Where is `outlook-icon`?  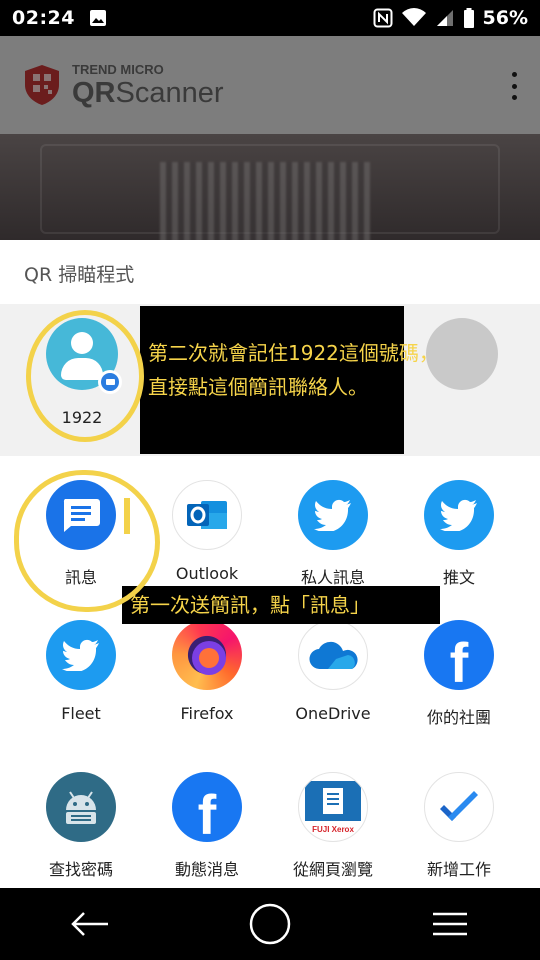 outlook-icon is located at coordinates (207, 515).